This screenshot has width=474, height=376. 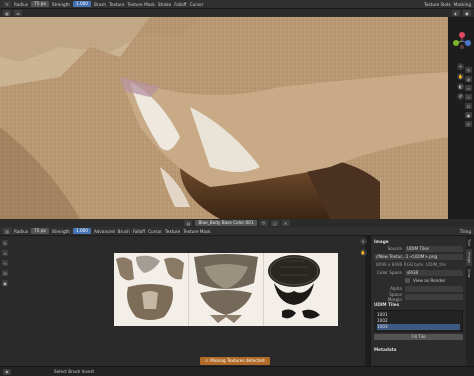 I want to click on uv-smear-tool-icon: ∿, so click(x=5, y=263).